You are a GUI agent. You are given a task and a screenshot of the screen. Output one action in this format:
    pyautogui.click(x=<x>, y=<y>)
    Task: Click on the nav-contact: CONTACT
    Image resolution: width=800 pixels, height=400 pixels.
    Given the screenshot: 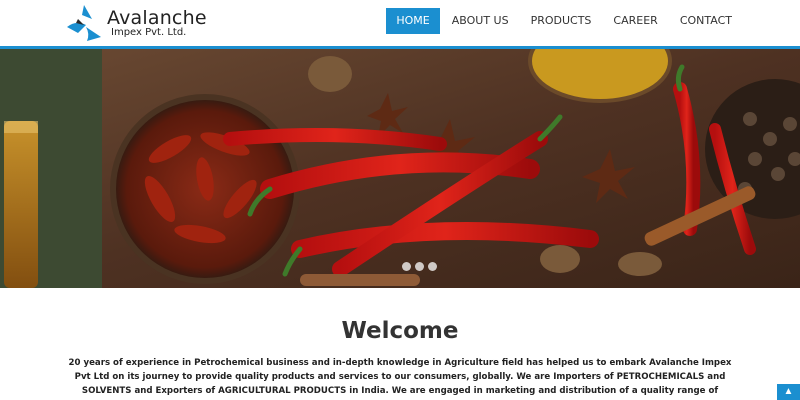 What is the action you would take?
    pyautogui.click(x=706, y=21)
    